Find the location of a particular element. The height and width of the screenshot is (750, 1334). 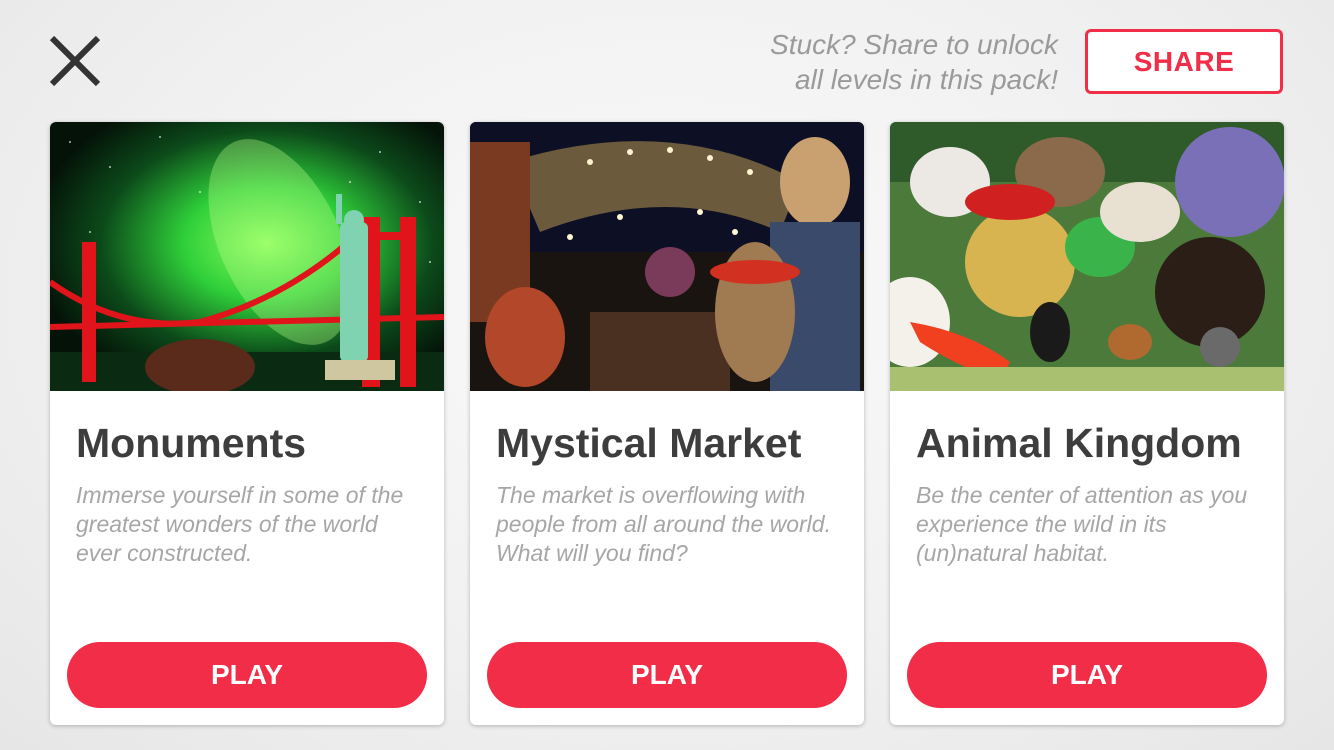

pack-title: Mystical Market is located at coordinates (649, 443).